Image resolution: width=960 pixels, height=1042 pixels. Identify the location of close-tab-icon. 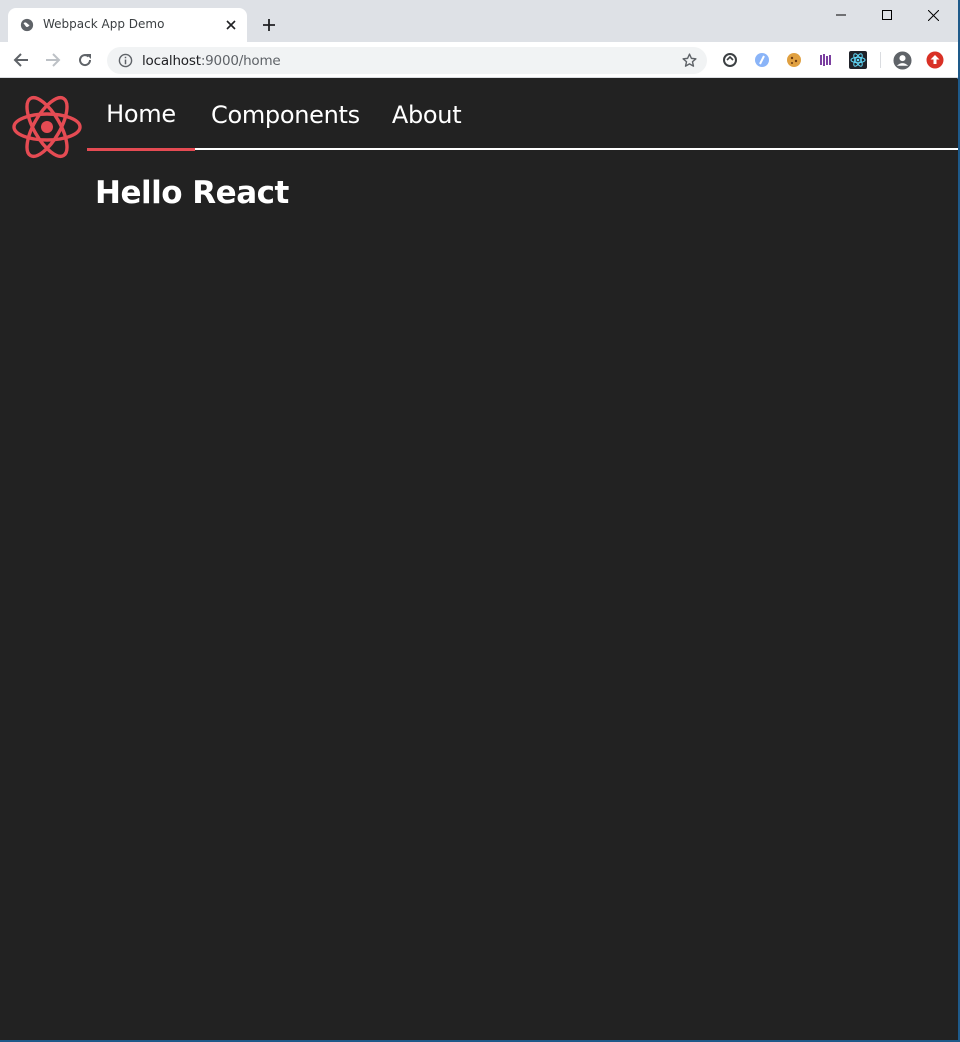
(231, 25).